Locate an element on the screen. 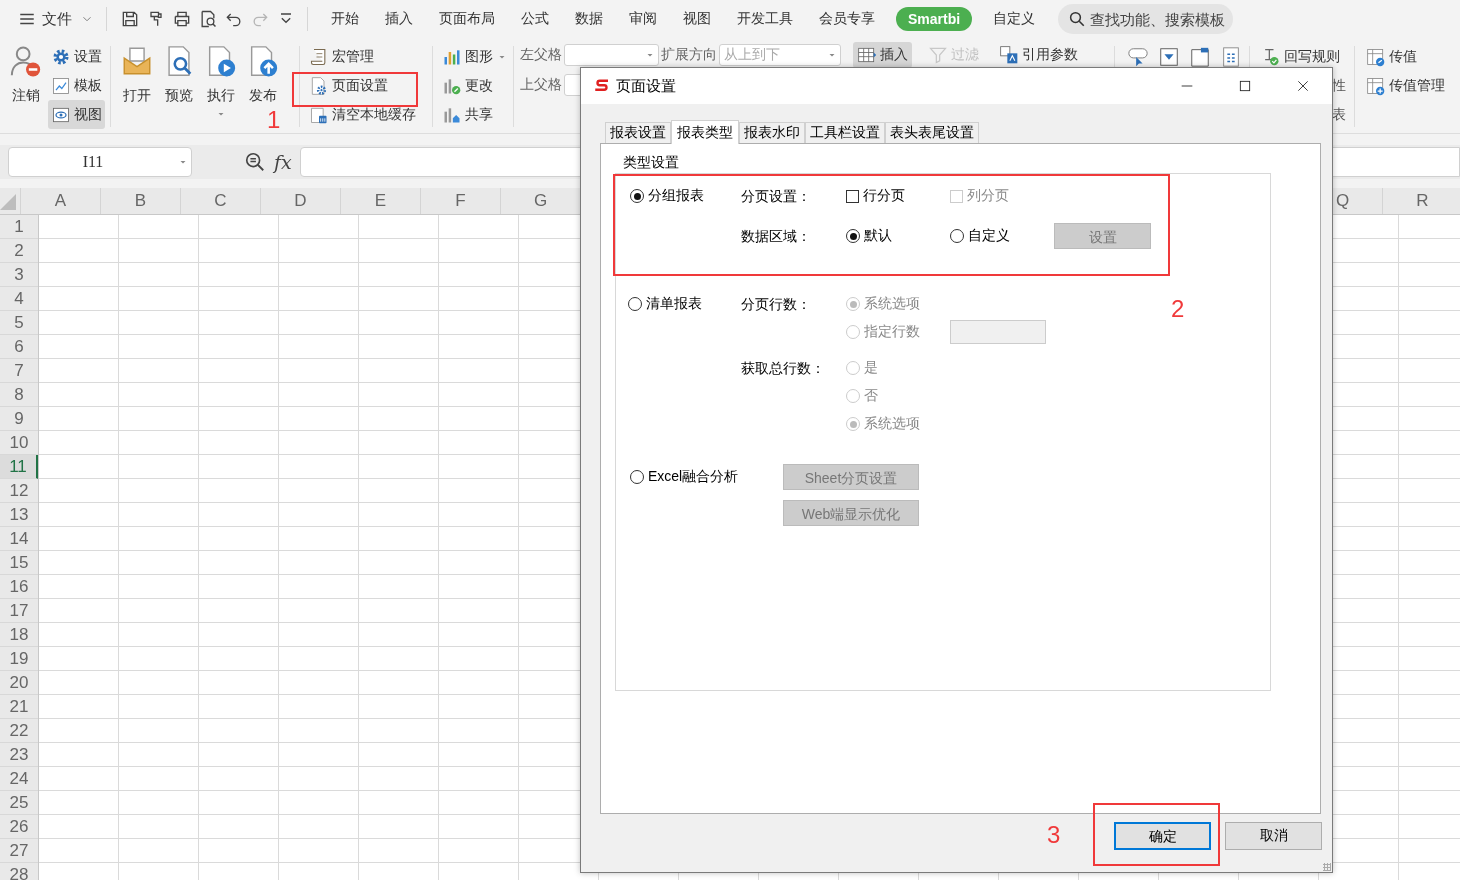 This screenshot has height=880, width=1460. ribbon-button: 发布 is located at coordinates (263, 74).